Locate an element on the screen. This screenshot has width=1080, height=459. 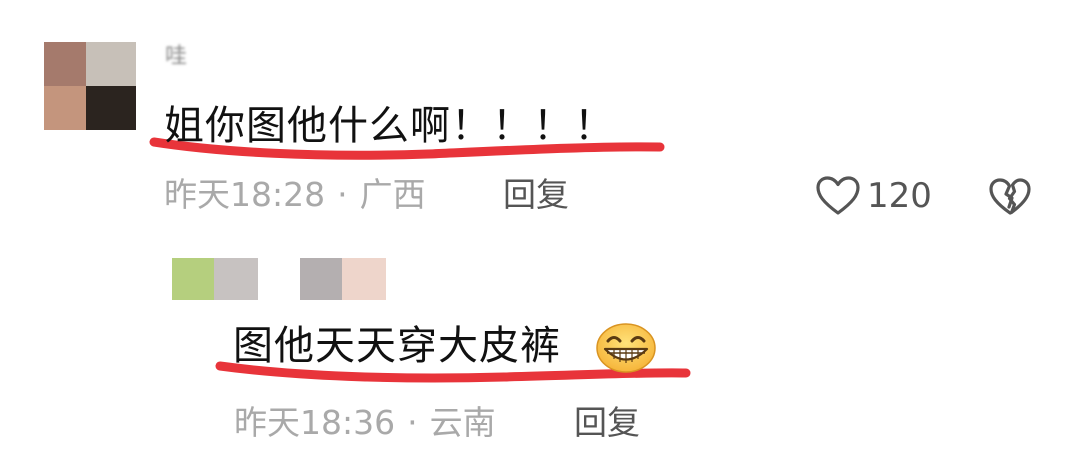
replier-avatar-and-name is located at coordinates (279, 279).